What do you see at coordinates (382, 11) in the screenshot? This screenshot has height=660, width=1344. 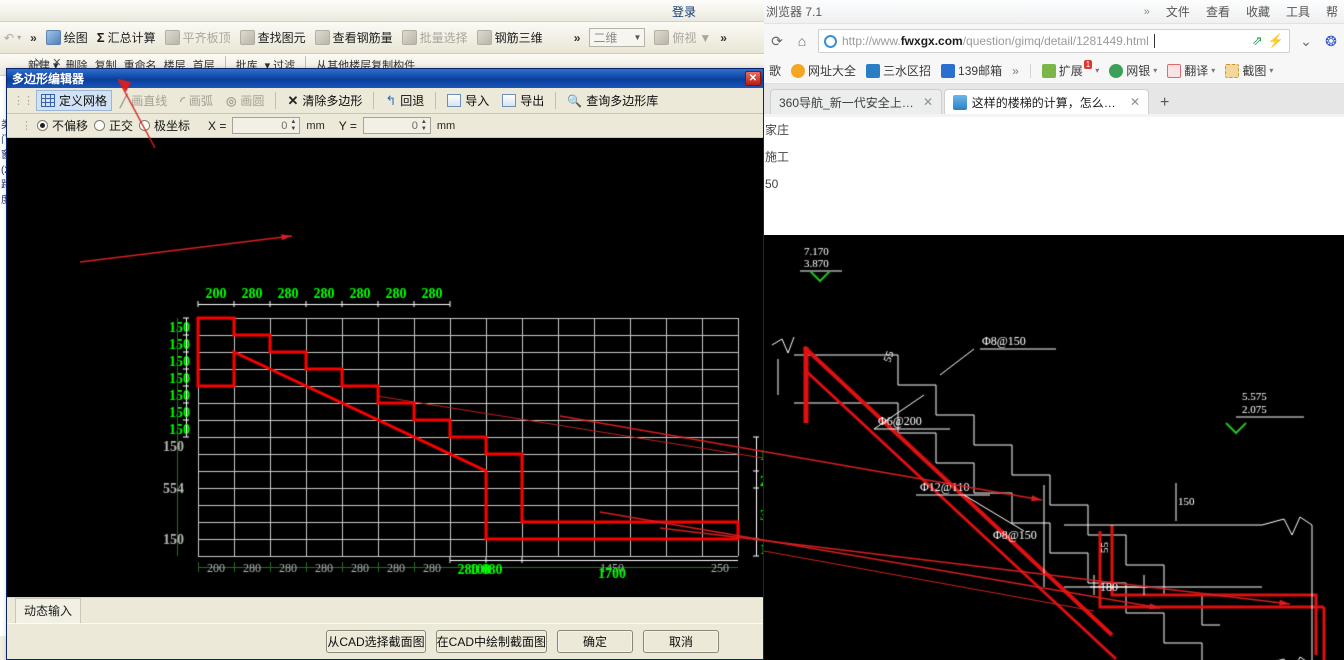 I see `background-app-titlebar` at bounding box center [382, 11].